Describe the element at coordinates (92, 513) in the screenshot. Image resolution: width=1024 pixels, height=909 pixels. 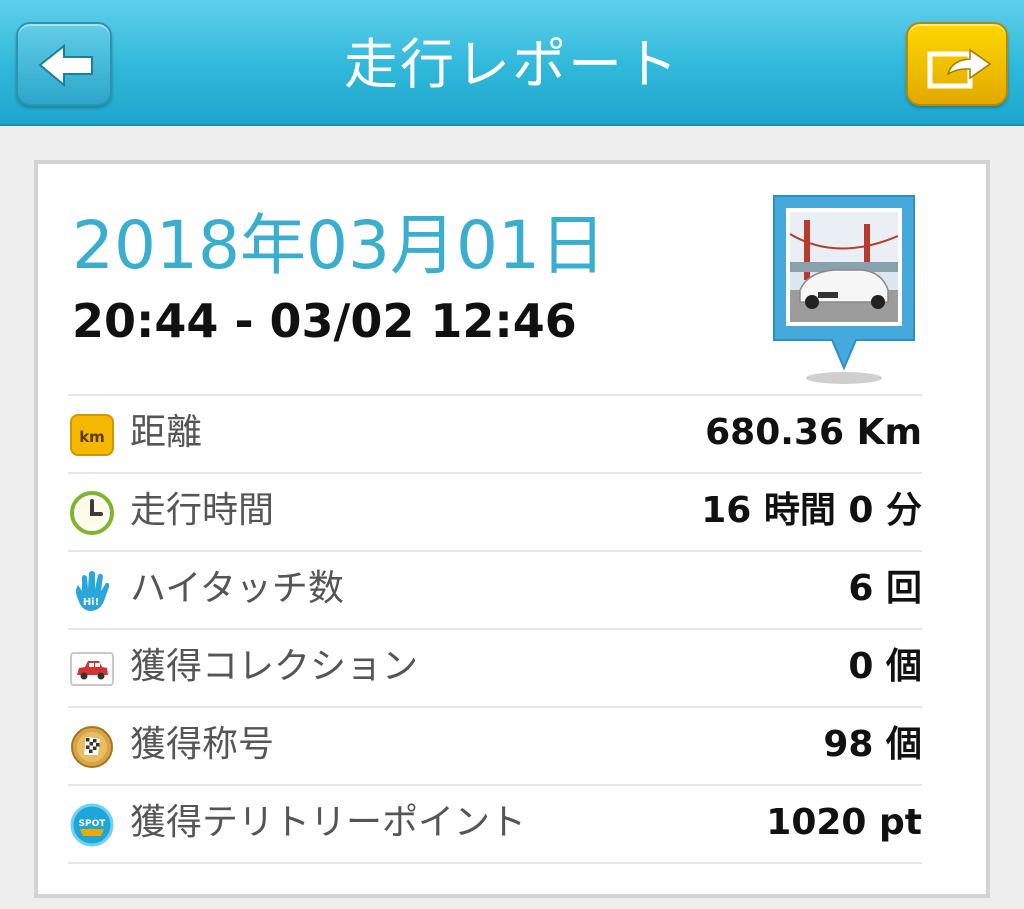
I see `clock-icon` at that location.